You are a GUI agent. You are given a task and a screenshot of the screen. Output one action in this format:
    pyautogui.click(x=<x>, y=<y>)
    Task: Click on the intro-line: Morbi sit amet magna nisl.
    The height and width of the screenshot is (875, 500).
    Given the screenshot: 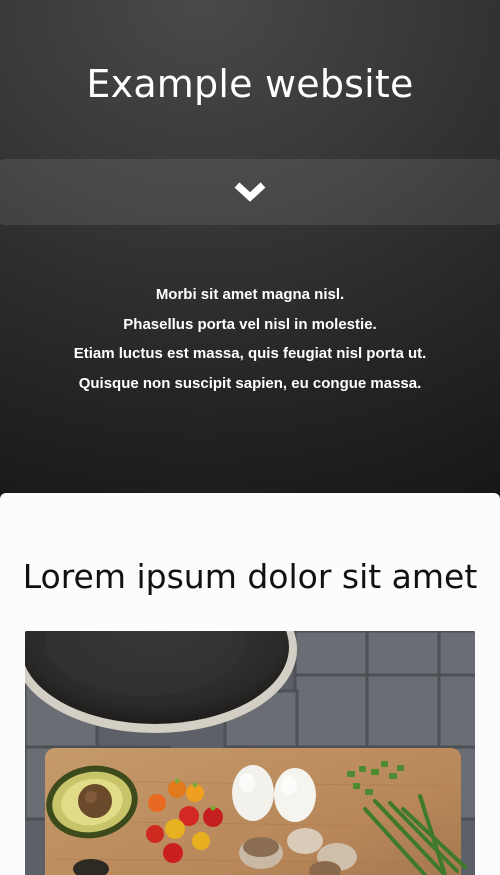 What is the action you would take?
    pyautogui.click(x=250, y=294)
    